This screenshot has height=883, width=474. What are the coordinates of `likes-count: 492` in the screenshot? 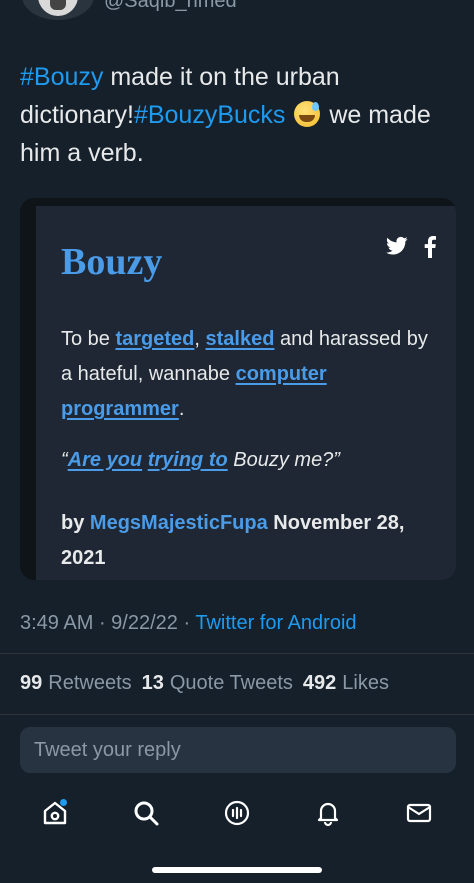 It's located at (319, 683).